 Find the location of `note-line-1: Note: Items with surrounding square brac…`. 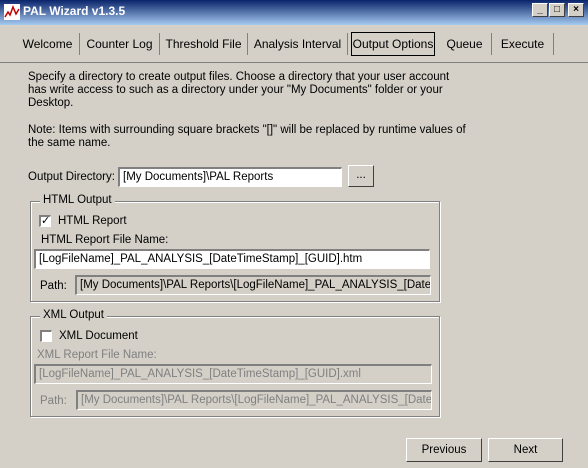

note-line-1: Note: Items with surrounding square brac… is located at coordinates (247, 130).